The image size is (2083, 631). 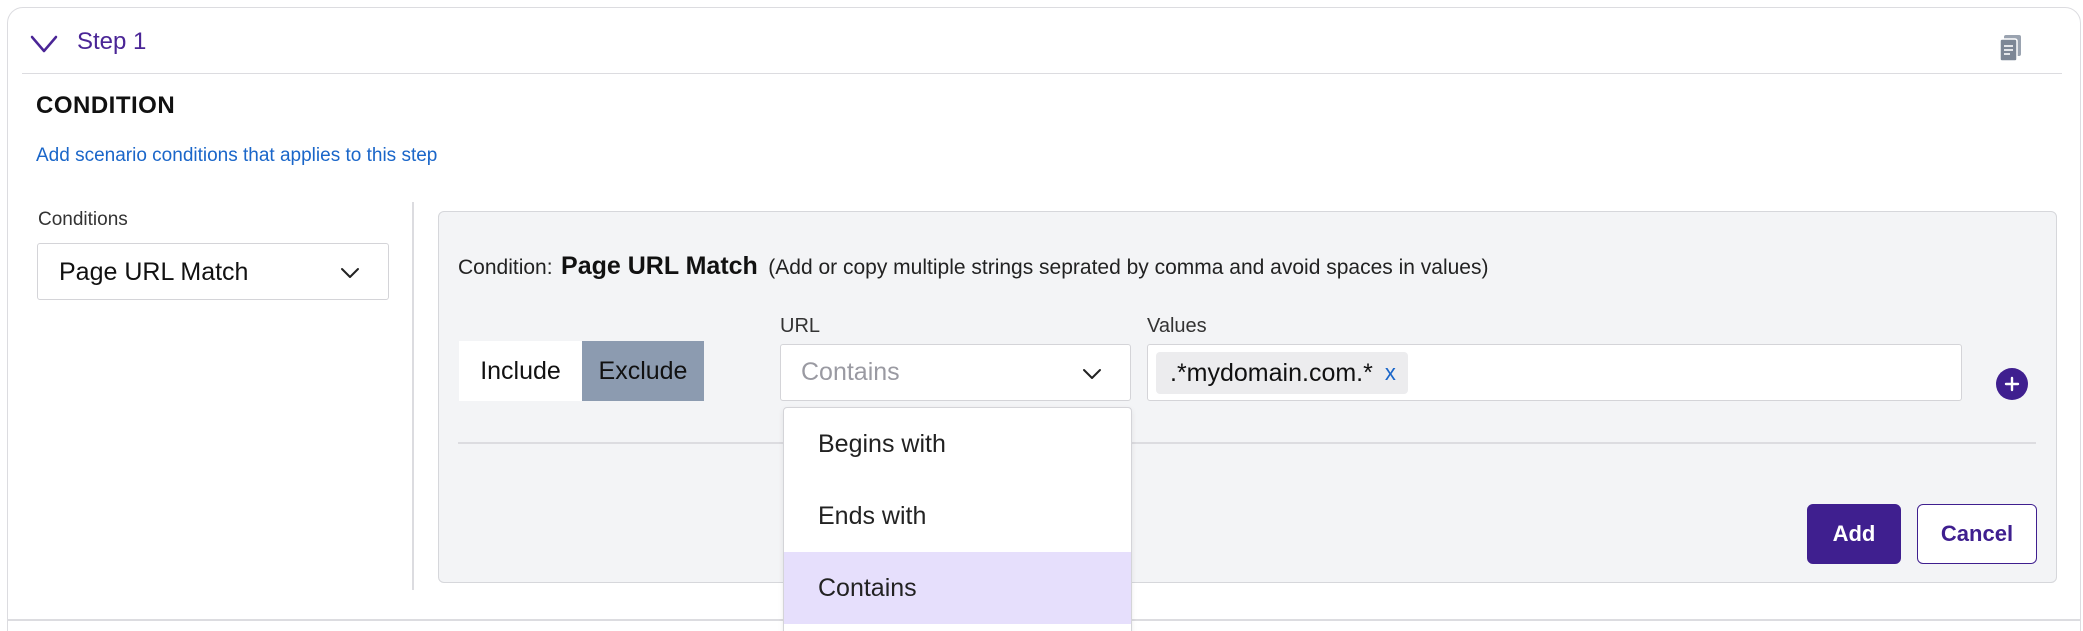 What do you see at coordinates (1271, 372) in the screenshot?
I see `value-chip-text: .*mydomain.com.*` at bounding box center [1271, 372].